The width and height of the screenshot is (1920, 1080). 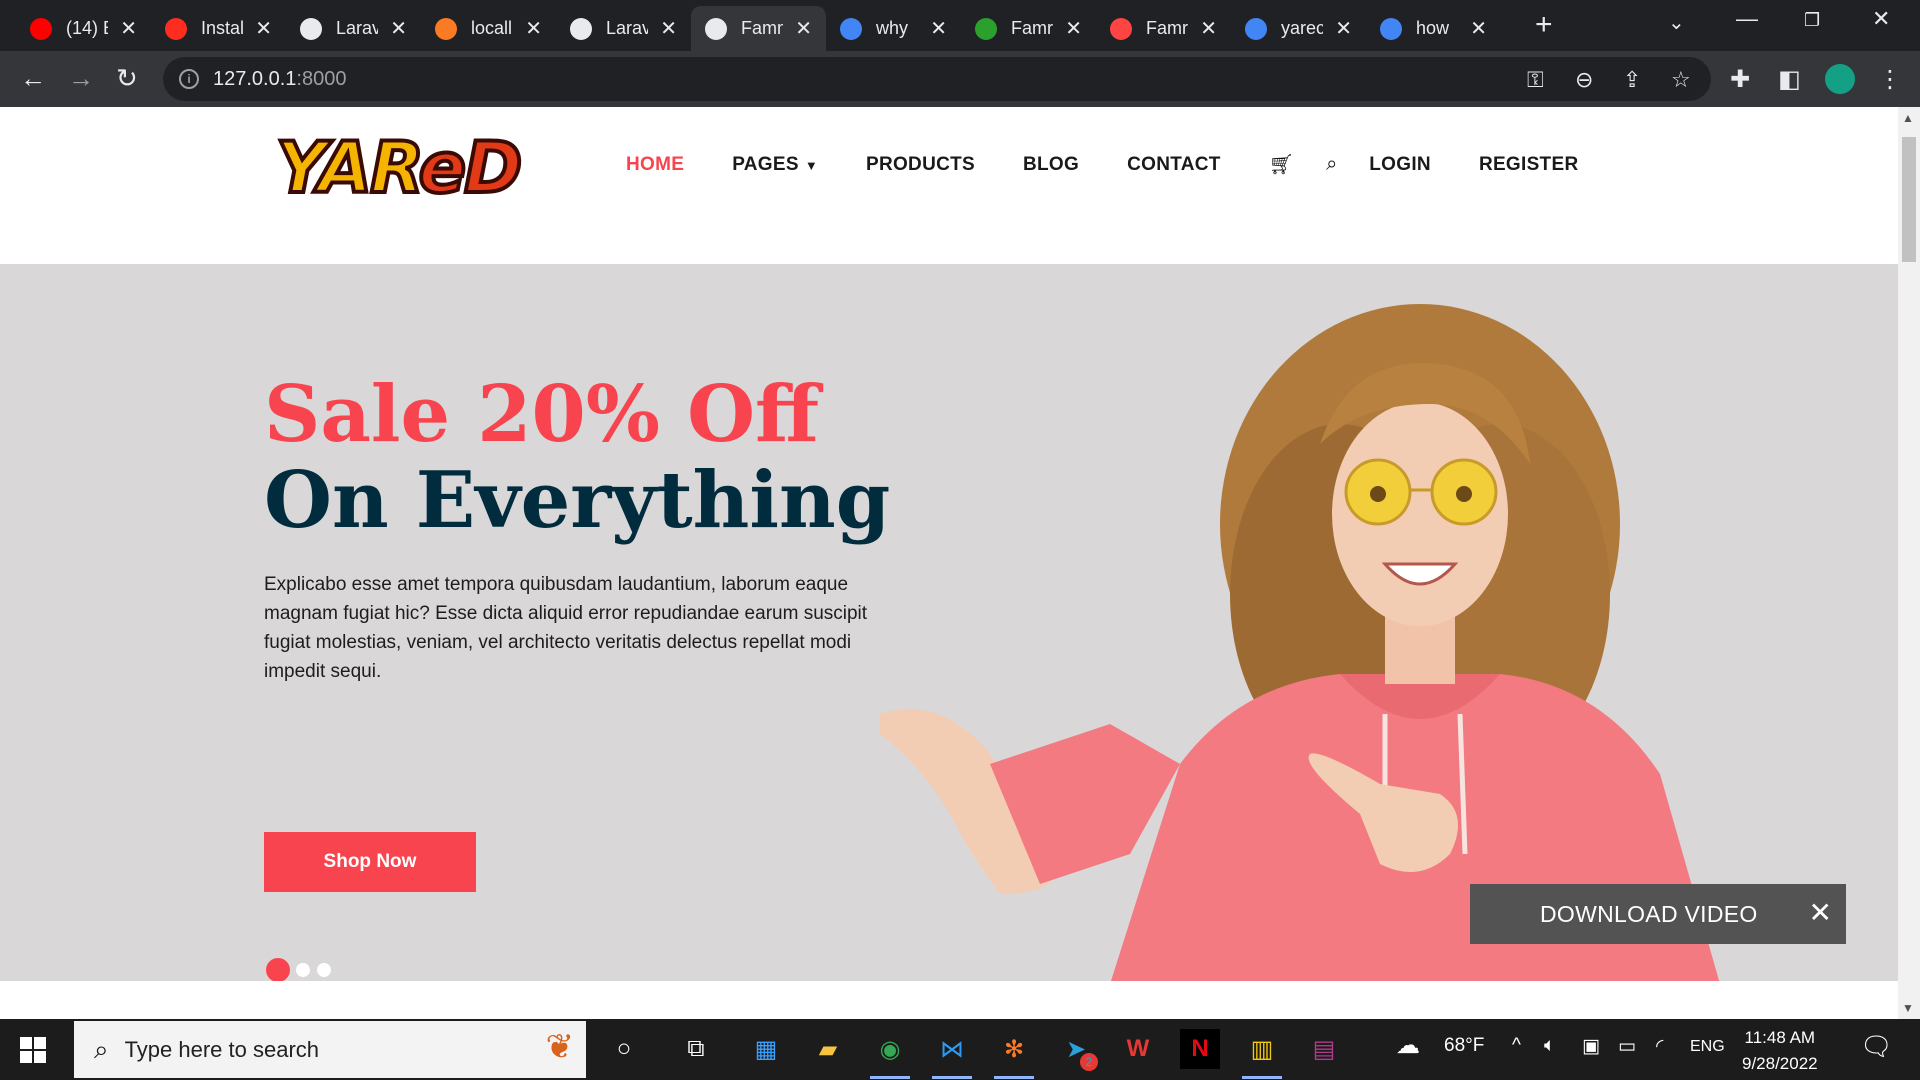 What do you see at coordinates (83, 28) in the screenshot?
I see `browser-tab: (14) E ✕` at bounding box center [83, 28].